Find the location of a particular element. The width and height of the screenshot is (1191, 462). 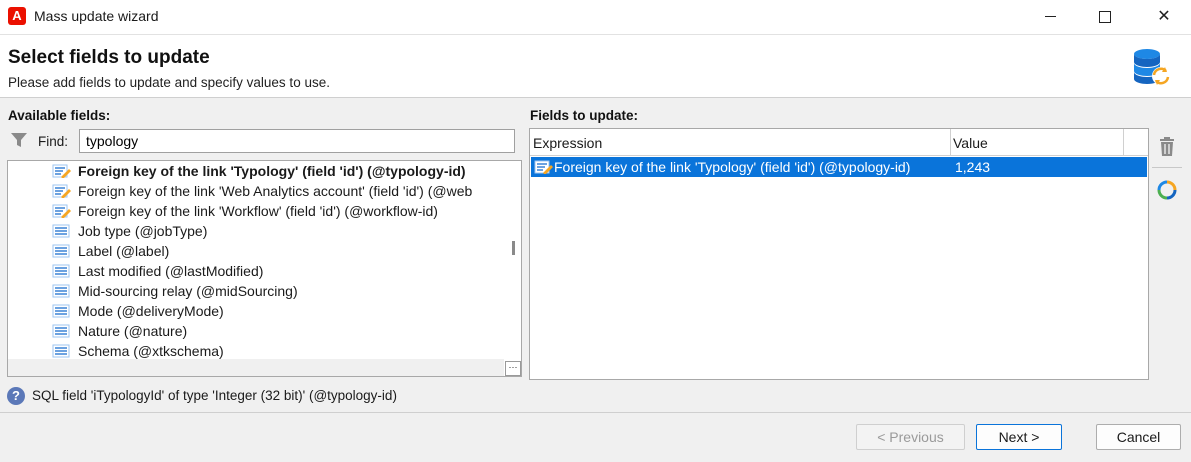

row-value: 1,243 is located at coordinates (972, 167).